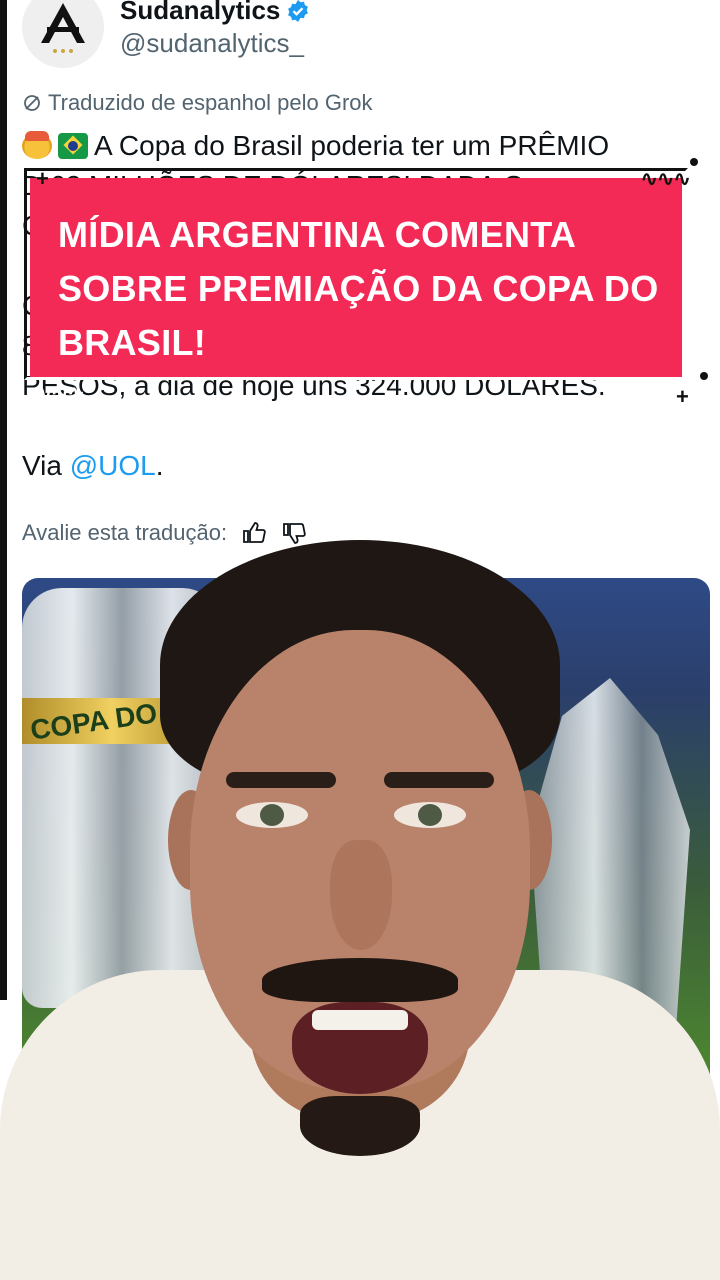 Image resolution: width=720 pixels, height=1280 pixels. I want to click on presenter-mustache, so click(360, 980).